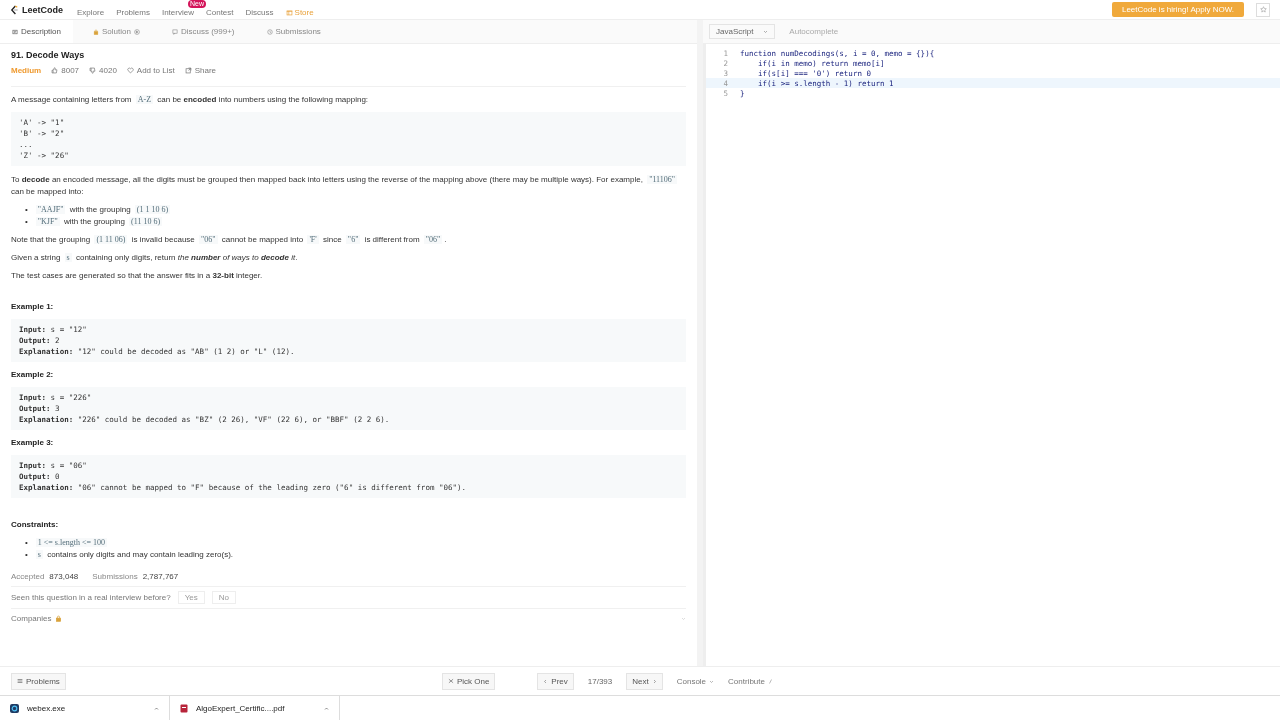  I want to click on pencil-icon, so click(770, 681).